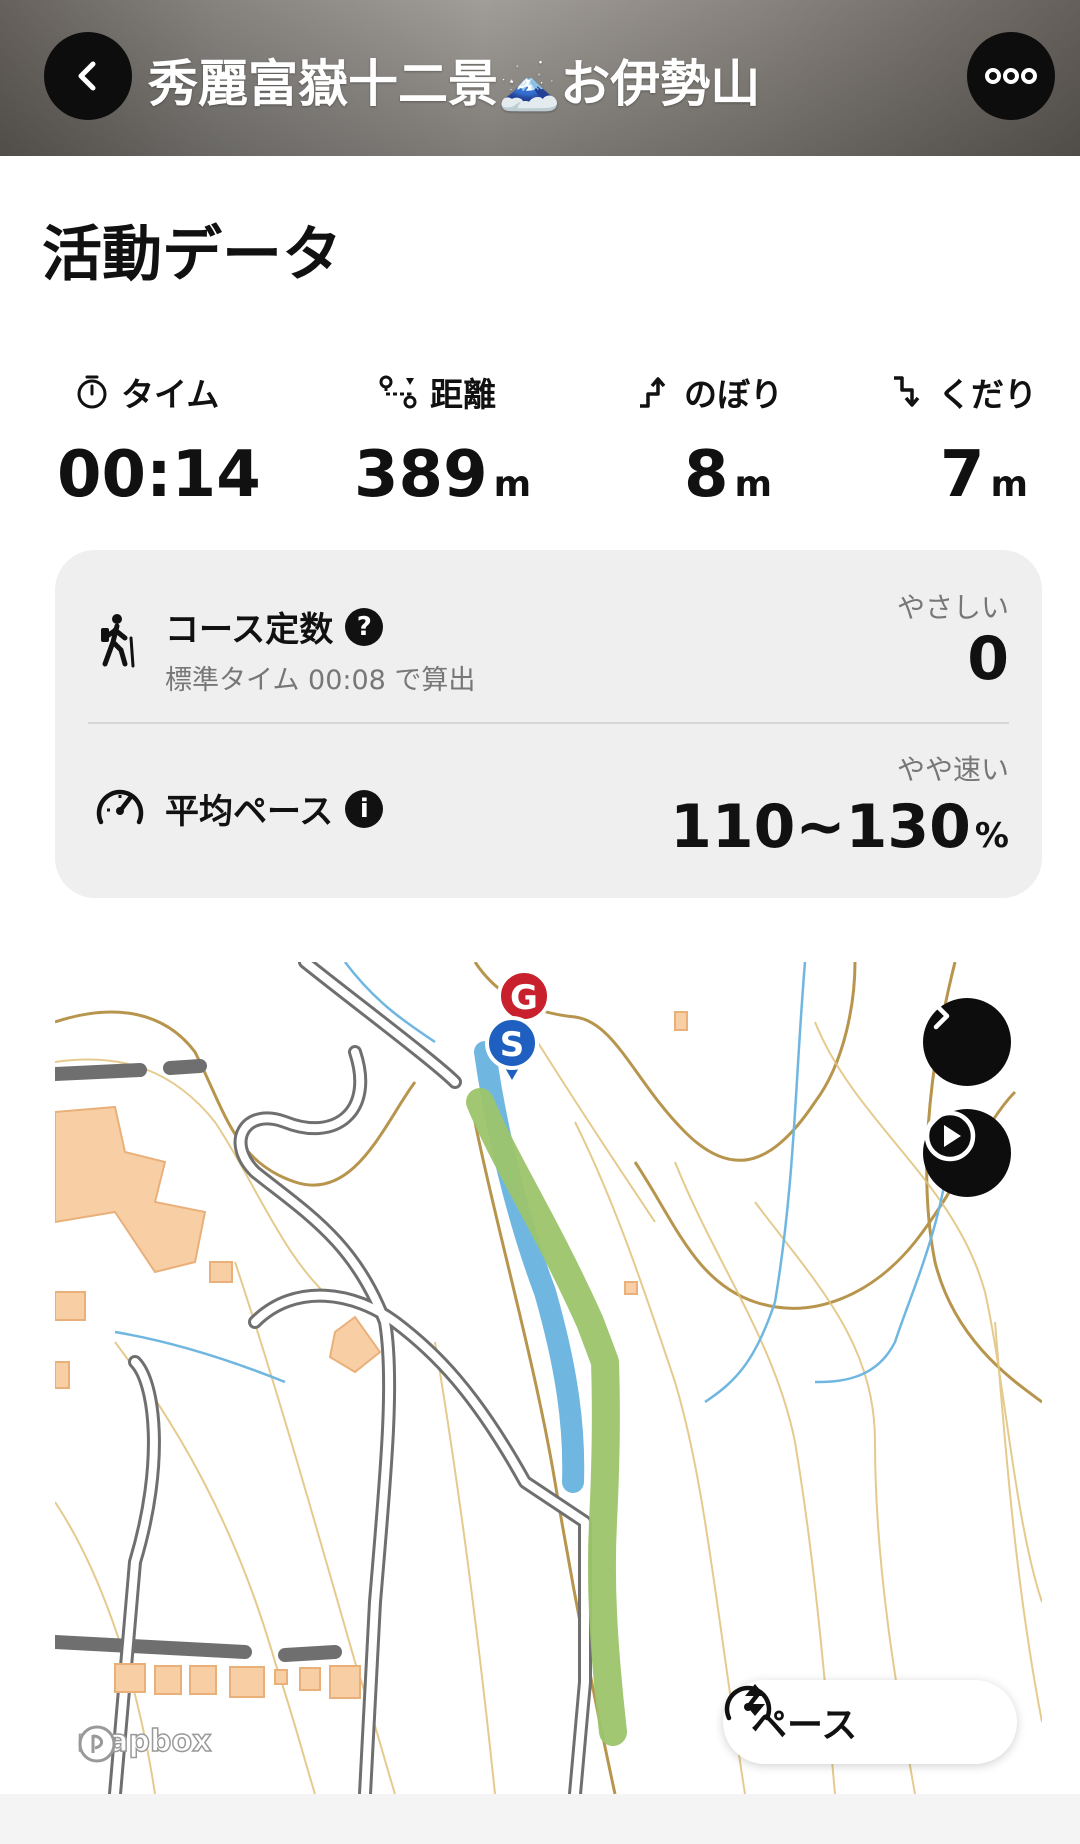 The width and height of the screenshot is (1080, 1844). I want to click on stat-value: 00:14, so click(159, 475).